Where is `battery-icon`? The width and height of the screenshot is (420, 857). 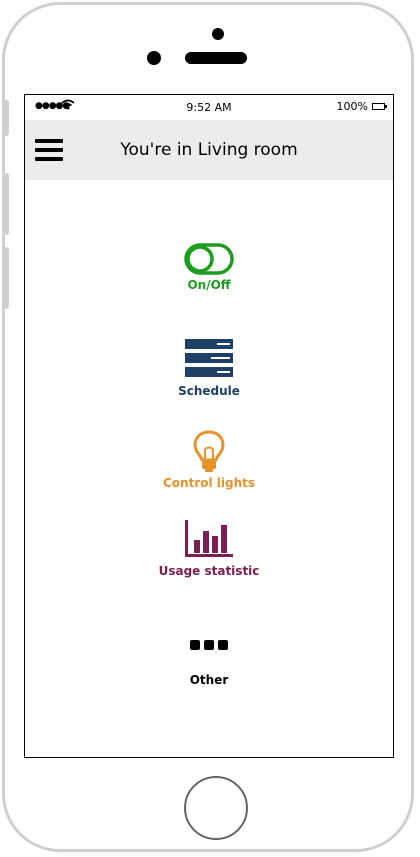 battery-icon is located at coordinates (379, 106).